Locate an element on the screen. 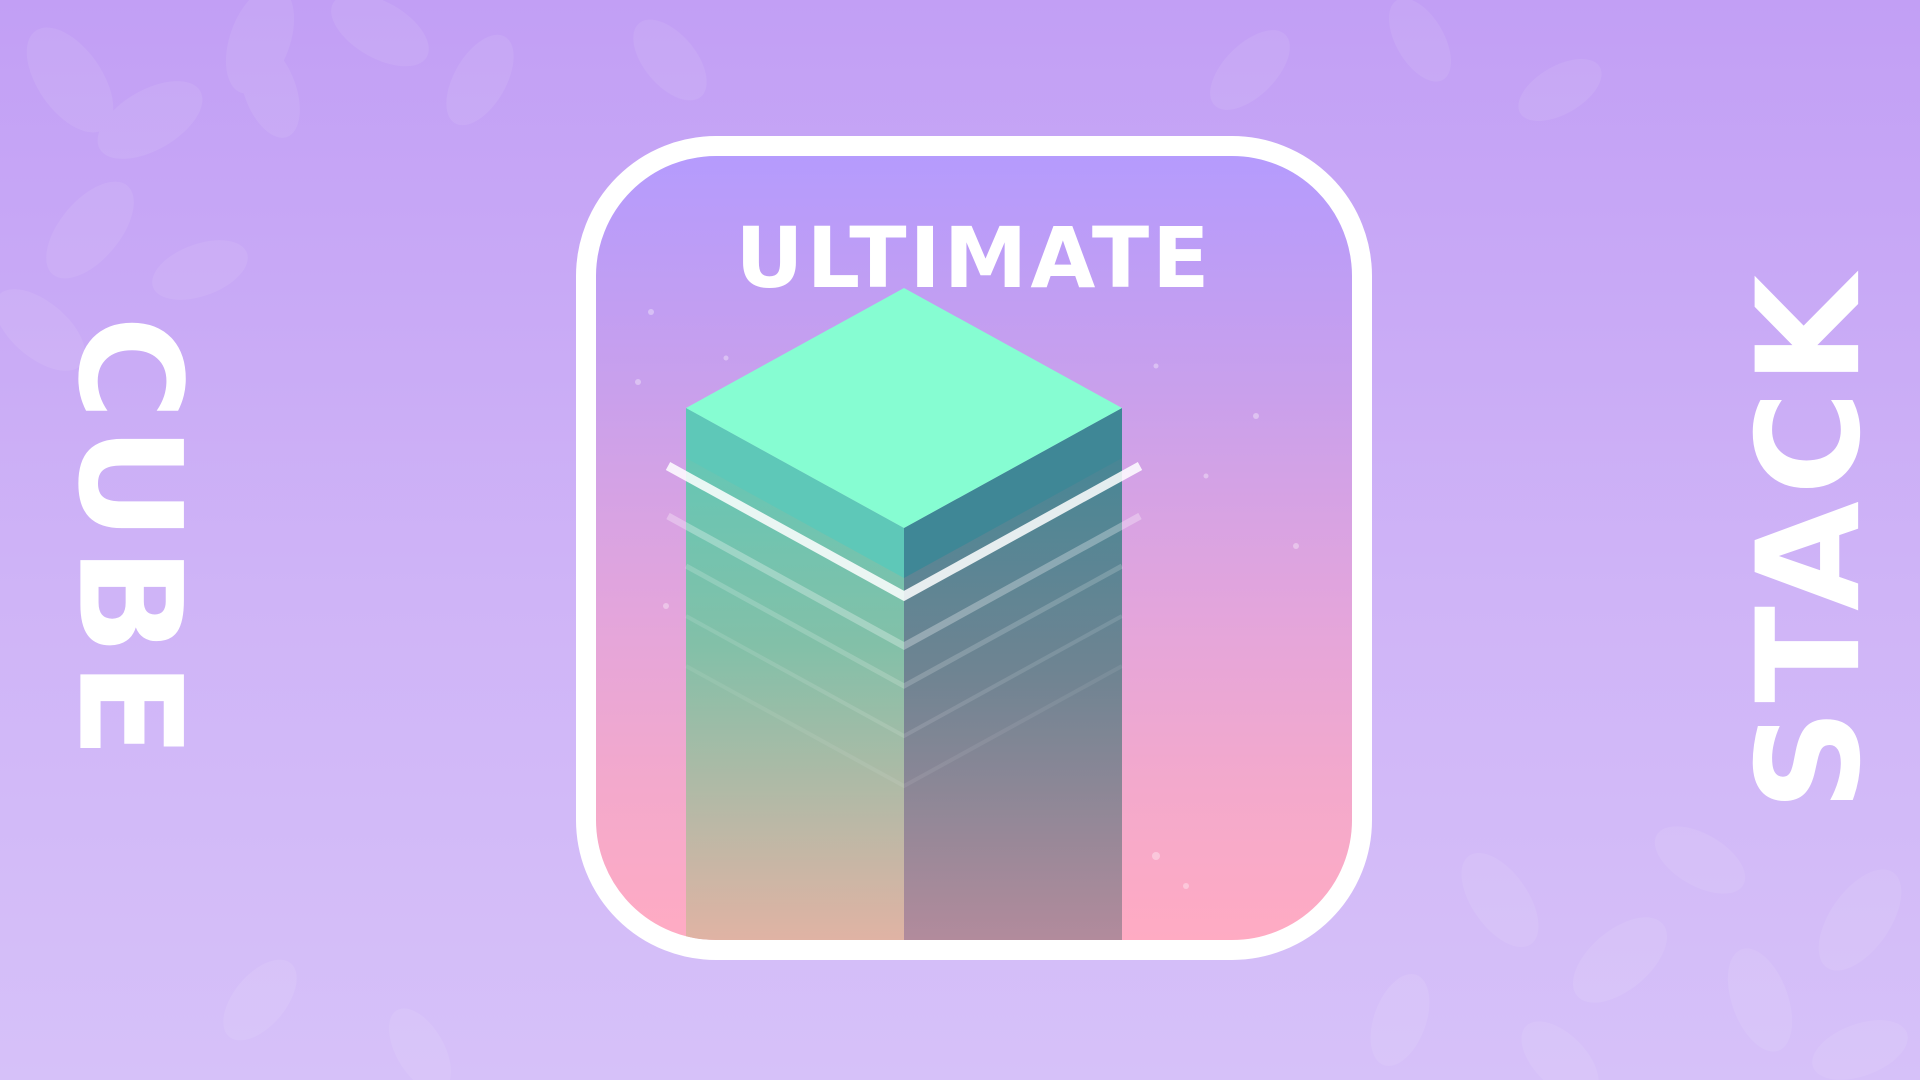 The width and height of the screenshot is (1920, 1080). stack-title-vertical: STACK is located at coordinates (1810, 540).